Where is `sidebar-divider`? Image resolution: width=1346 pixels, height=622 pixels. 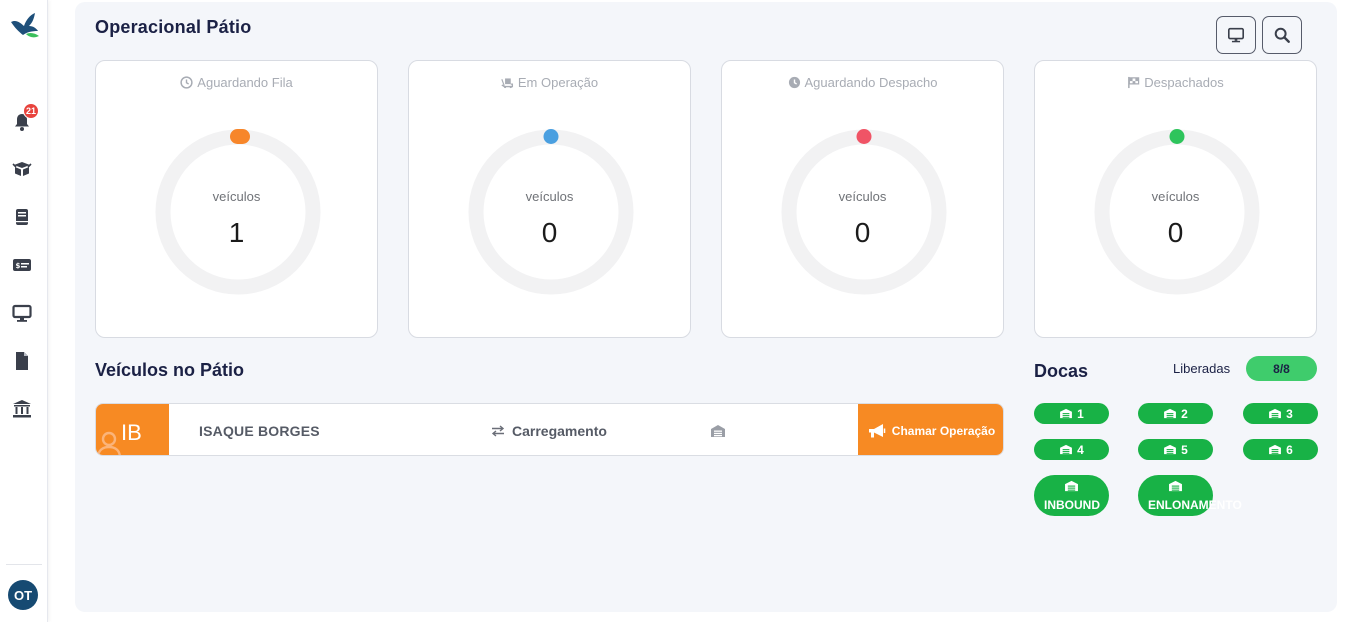 sidebar-divider is located at coordinates (24, 564).